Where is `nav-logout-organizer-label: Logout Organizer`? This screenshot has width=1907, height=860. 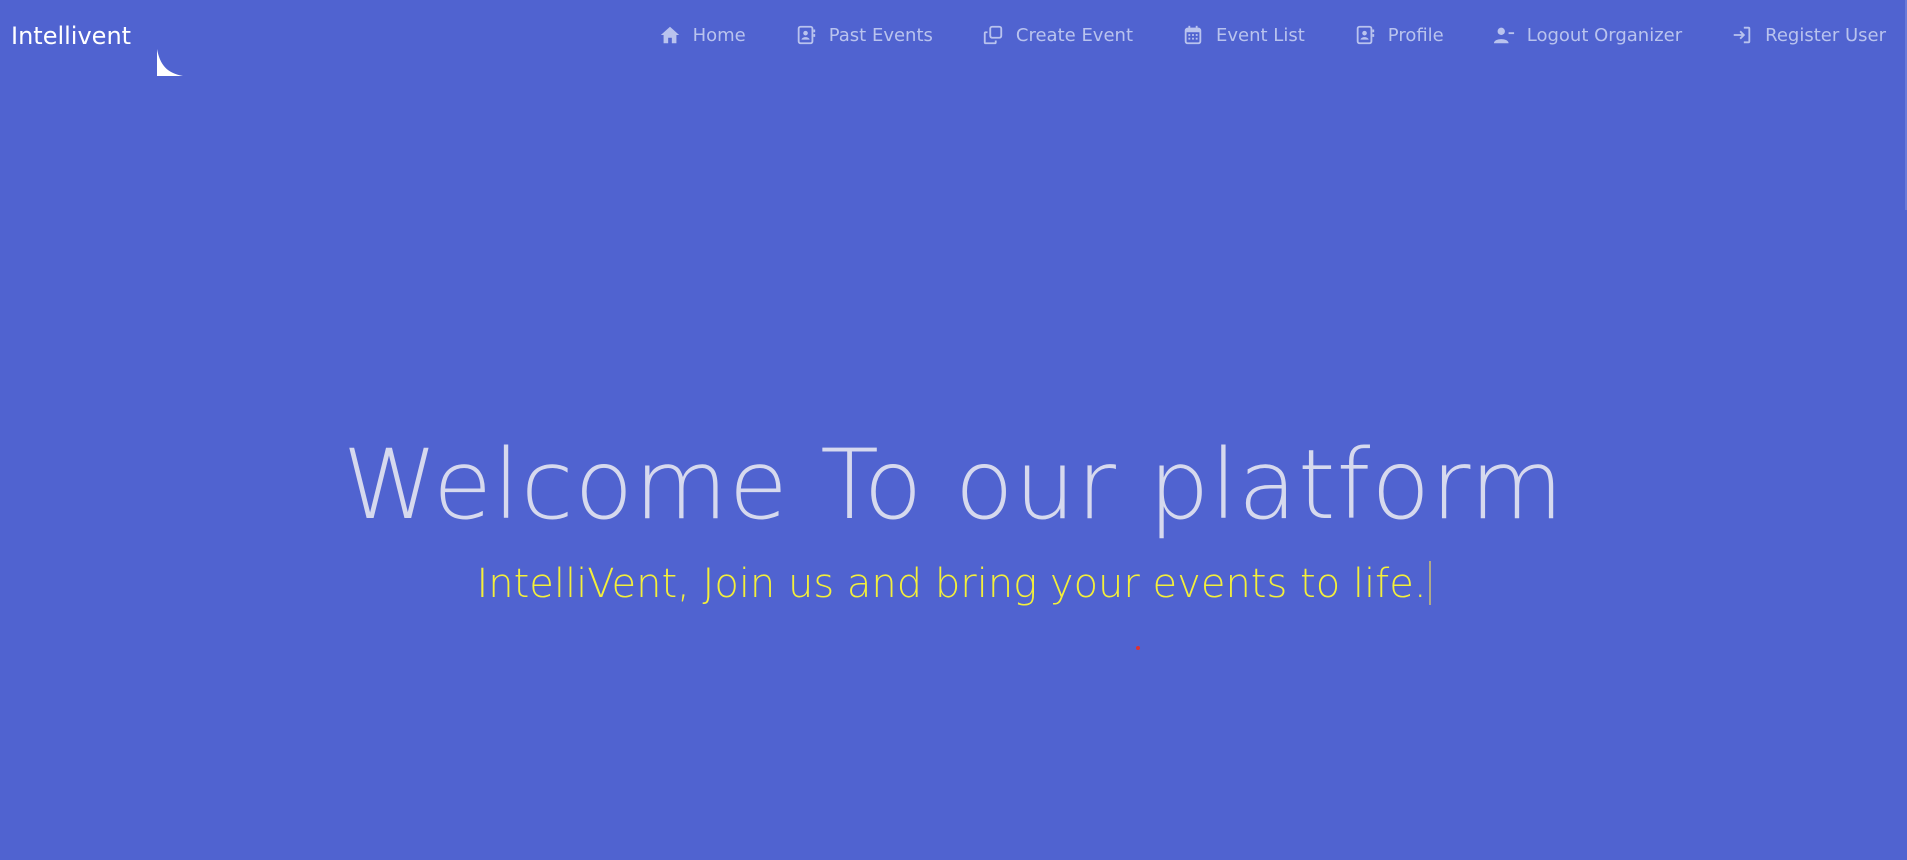
nav-logout-organizer-label: Logout Organizer is located at coordinates (1604, 35).